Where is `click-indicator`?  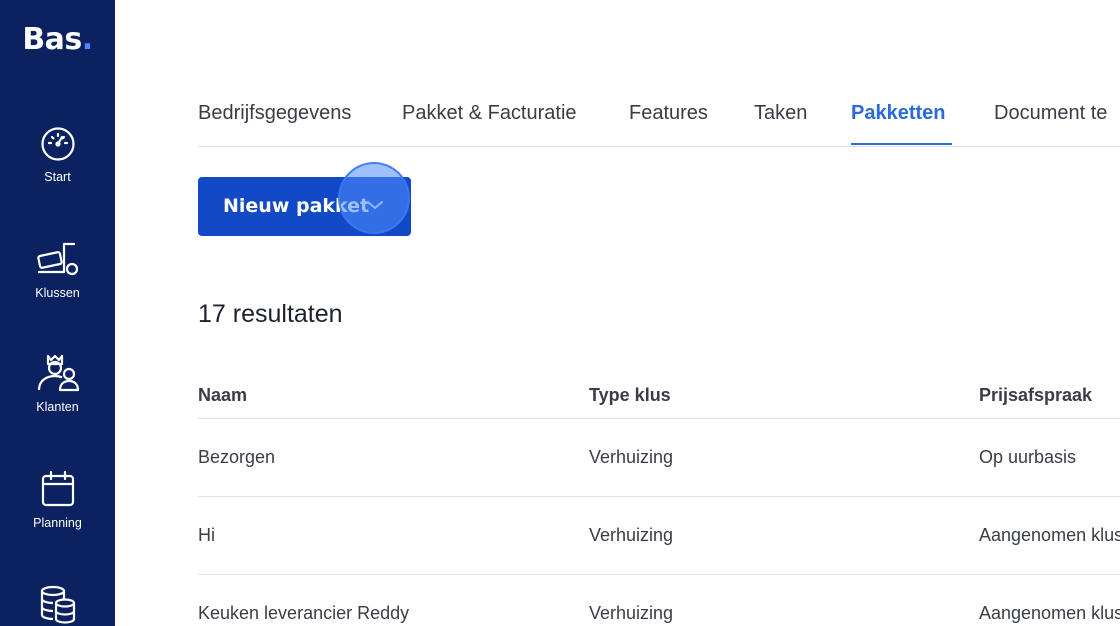 click-indicator is located at coordinates (374, 198).